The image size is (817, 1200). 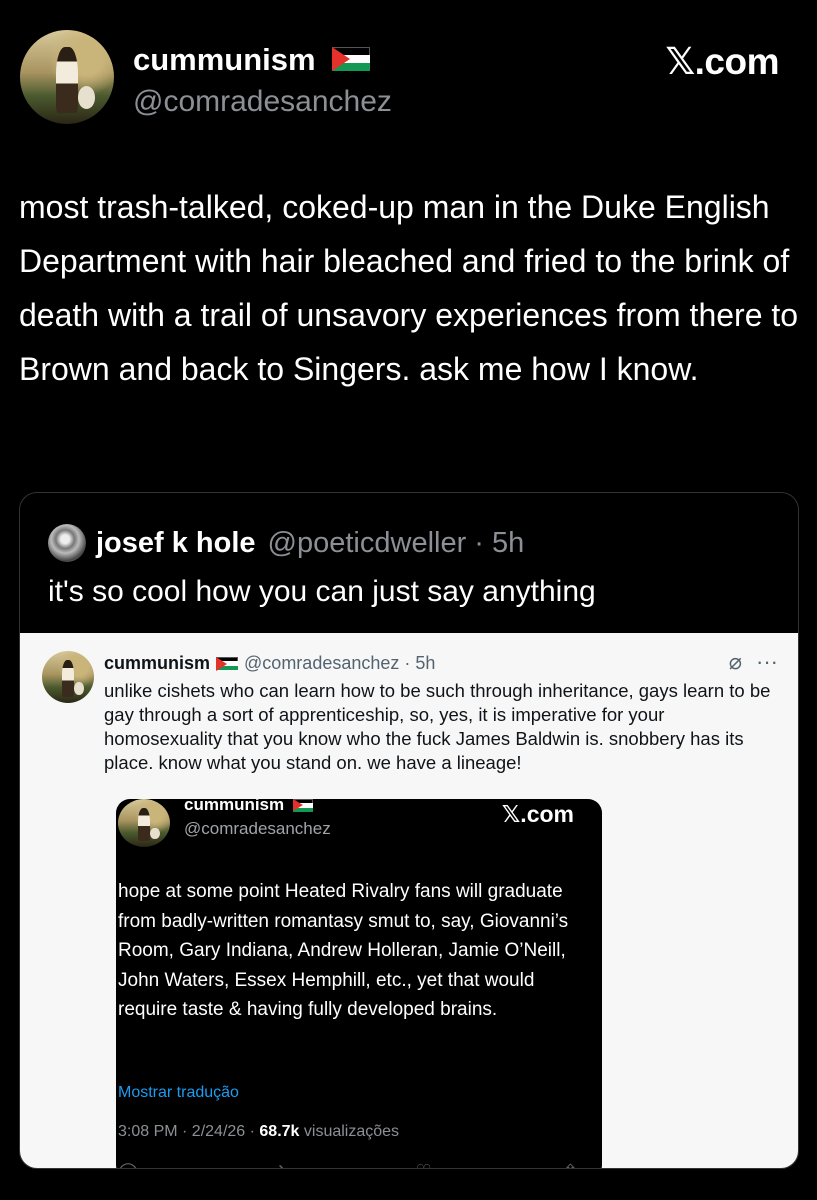 I want to click on quote-header: josef k hole @poeticdweller · 5h, so click(x=286, y=543).